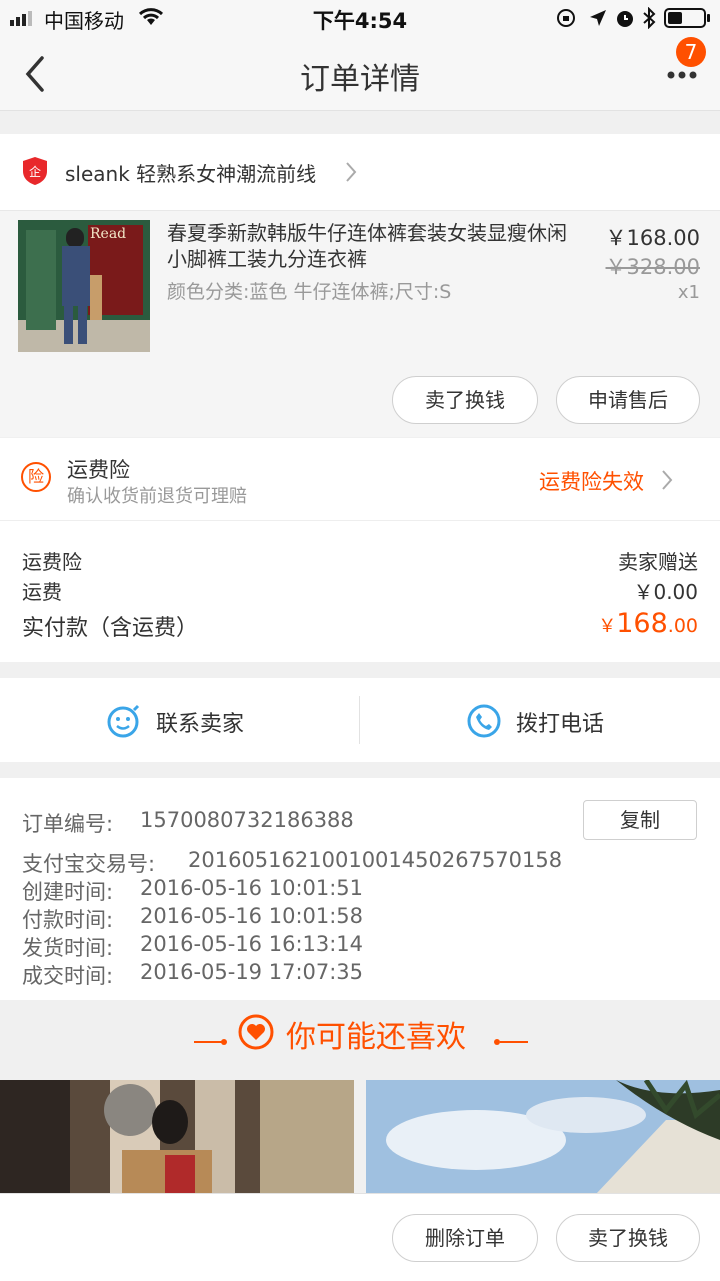 This screenshot has height=1281, width=720. What do you see at coordinates (68, 824) in the screenshot?
I see `order-number-label: 订单编号:` at bounding box center [68, 824].